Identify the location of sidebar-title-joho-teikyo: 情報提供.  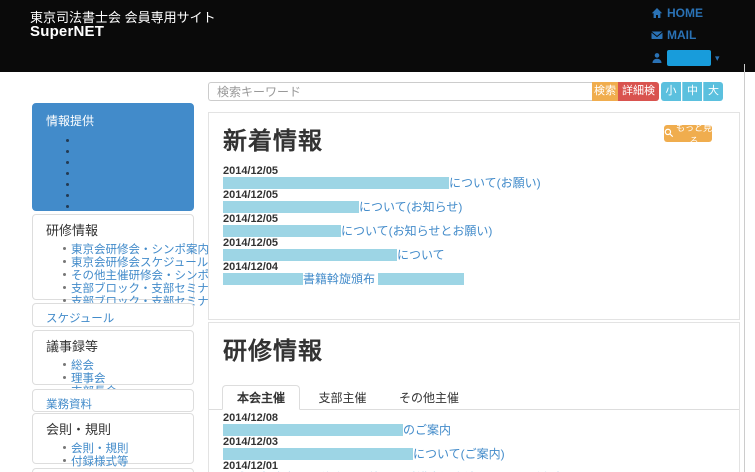
(70, 121).